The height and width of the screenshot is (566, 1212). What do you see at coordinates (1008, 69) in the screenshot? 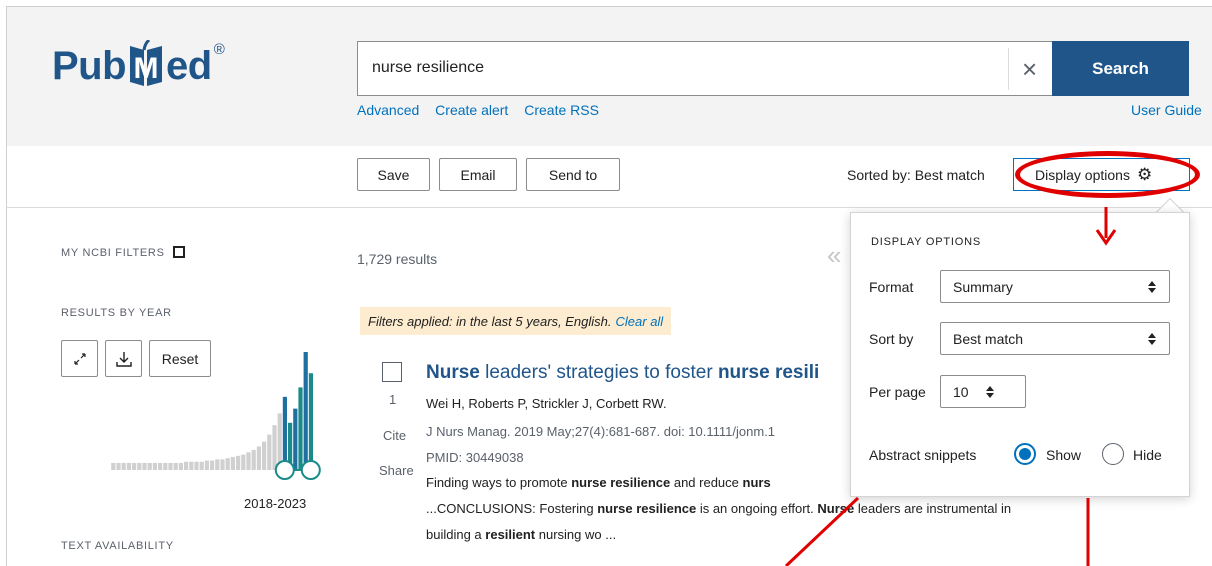
I see `search-clear-separator` at bounding box center [1008, 69].